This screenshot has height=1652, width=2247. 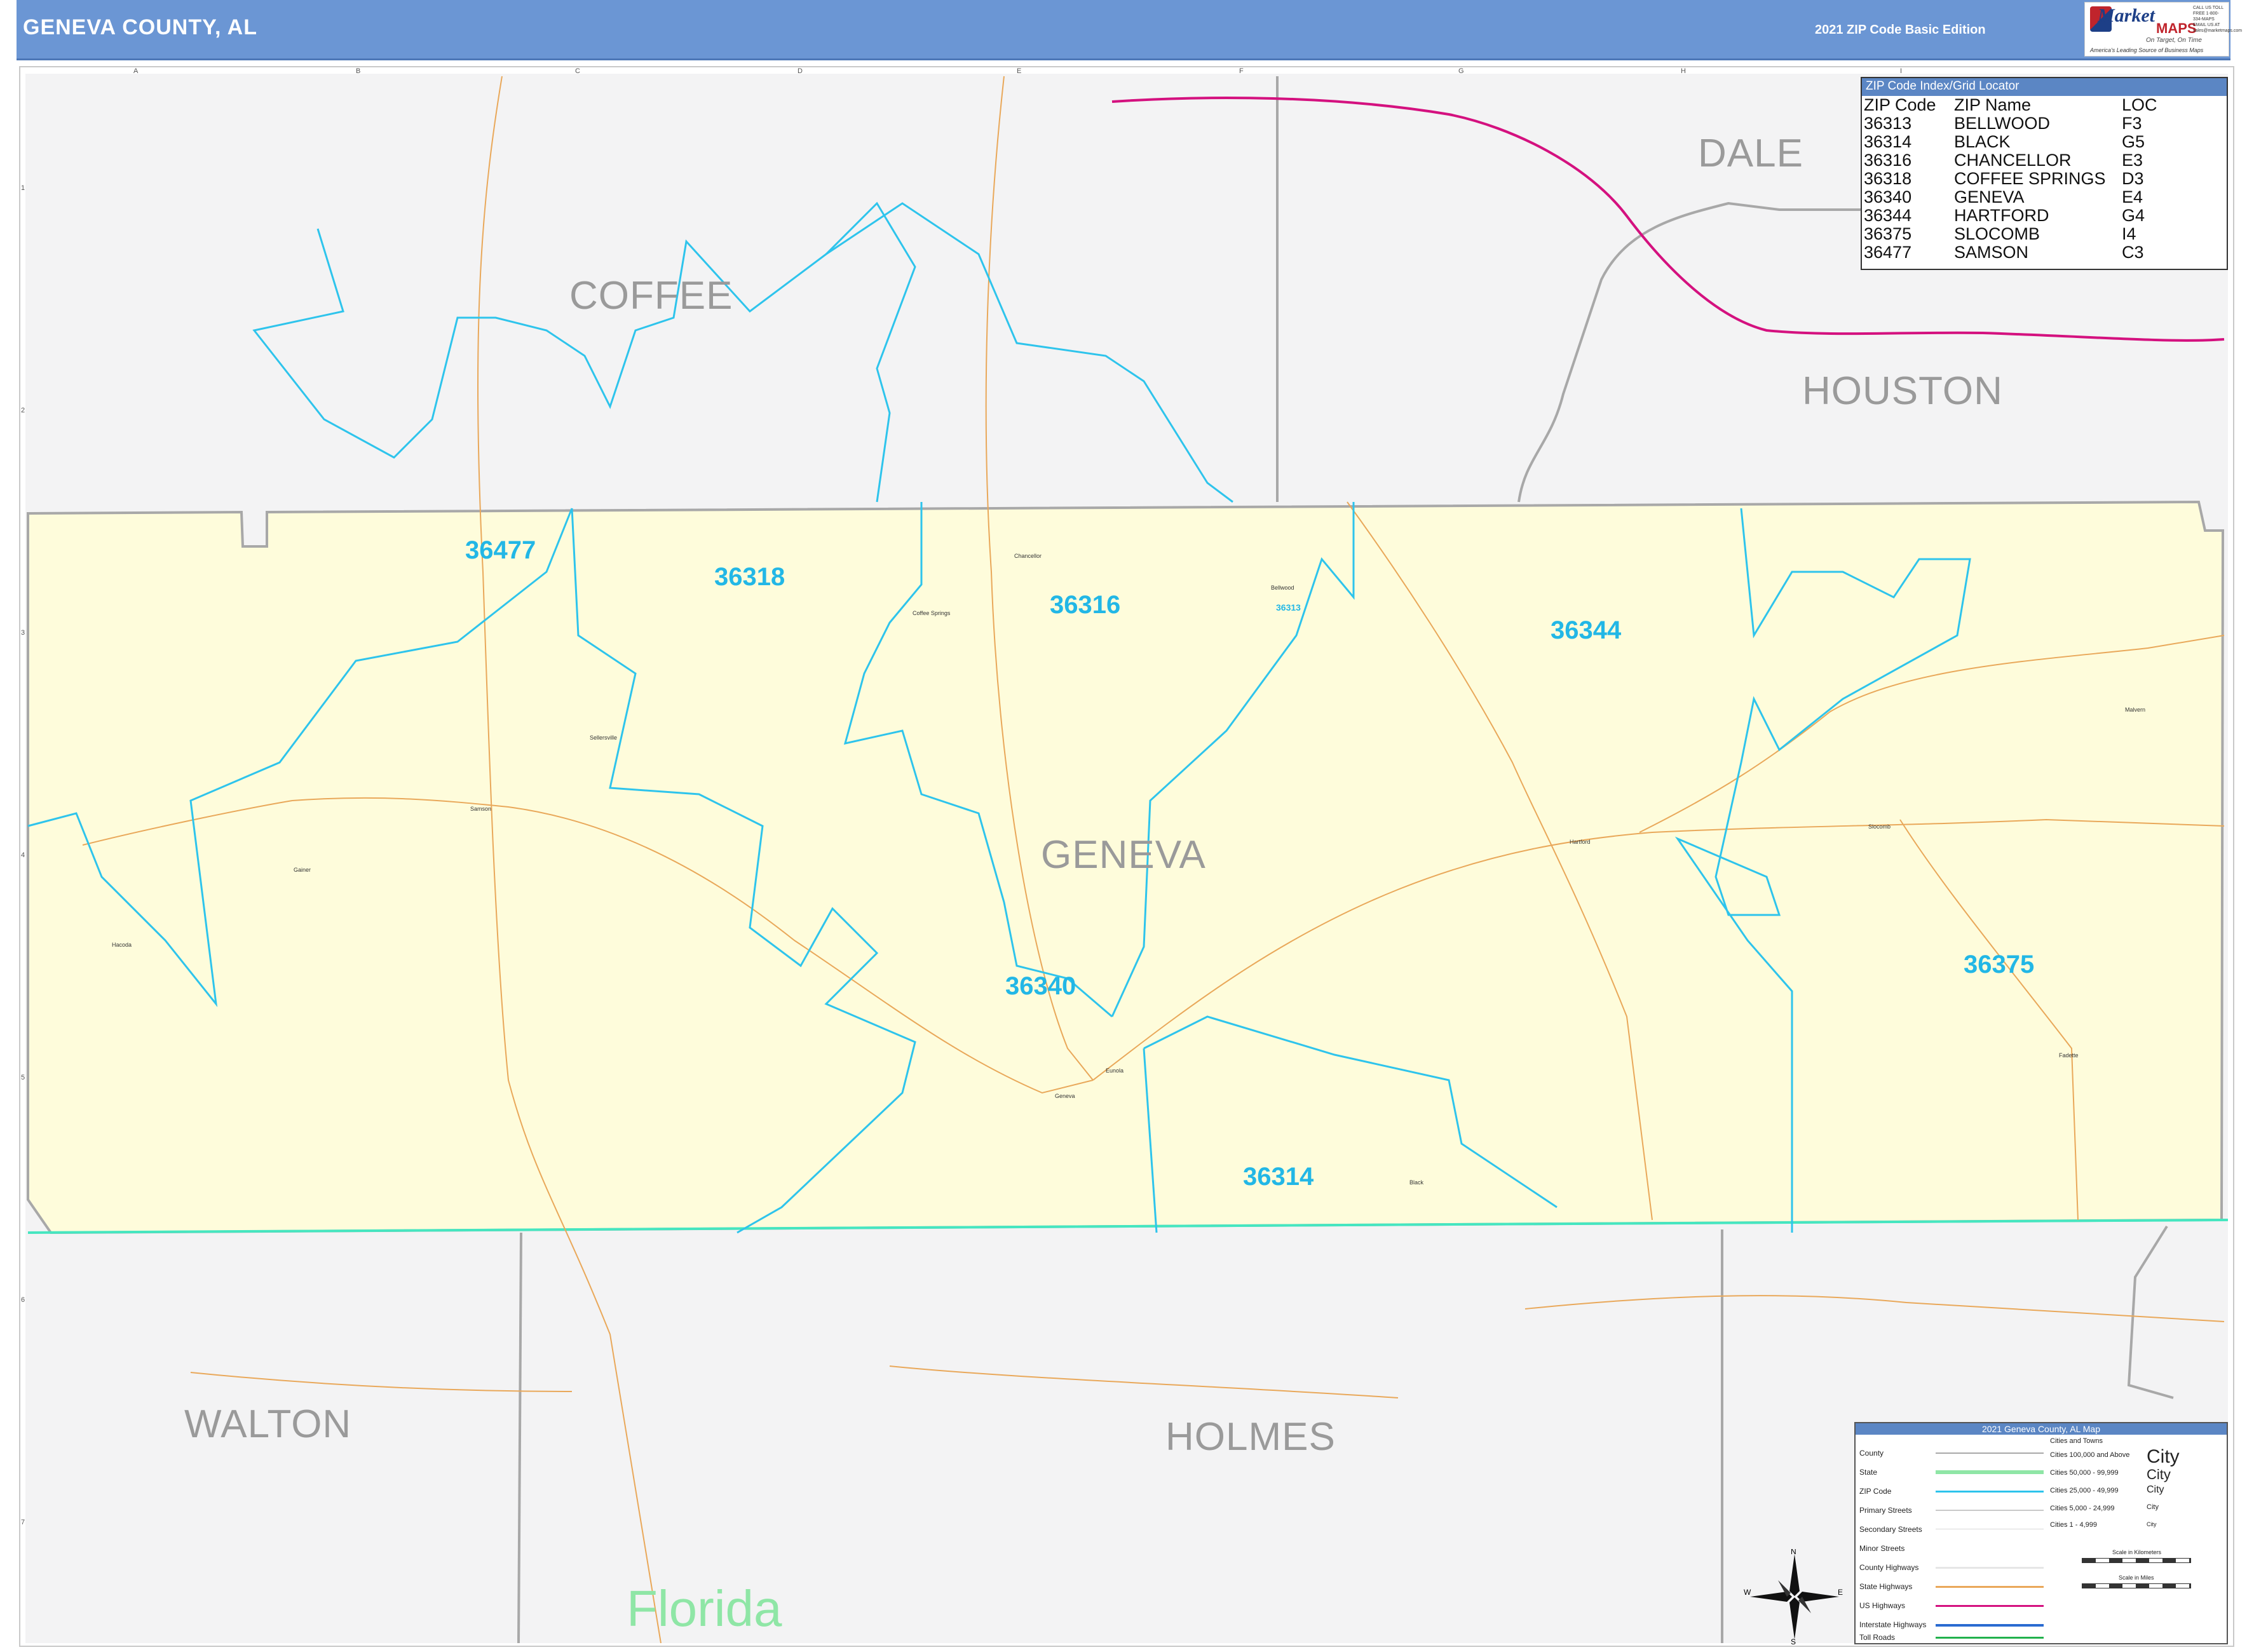 I want to click on grid-column-label: B, so click(x=358, y=71).